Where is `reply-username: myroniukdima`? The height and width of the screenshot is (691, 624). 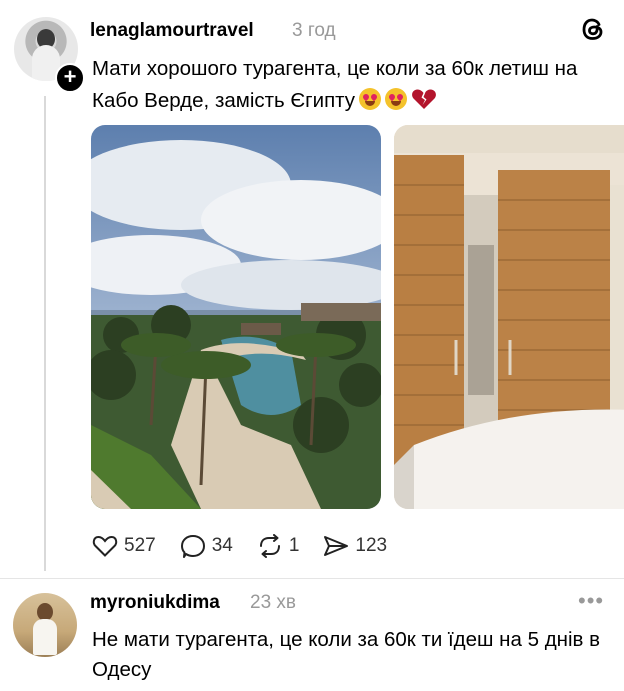
reply-username: myroniukdima is located at coordinates (155, 603).